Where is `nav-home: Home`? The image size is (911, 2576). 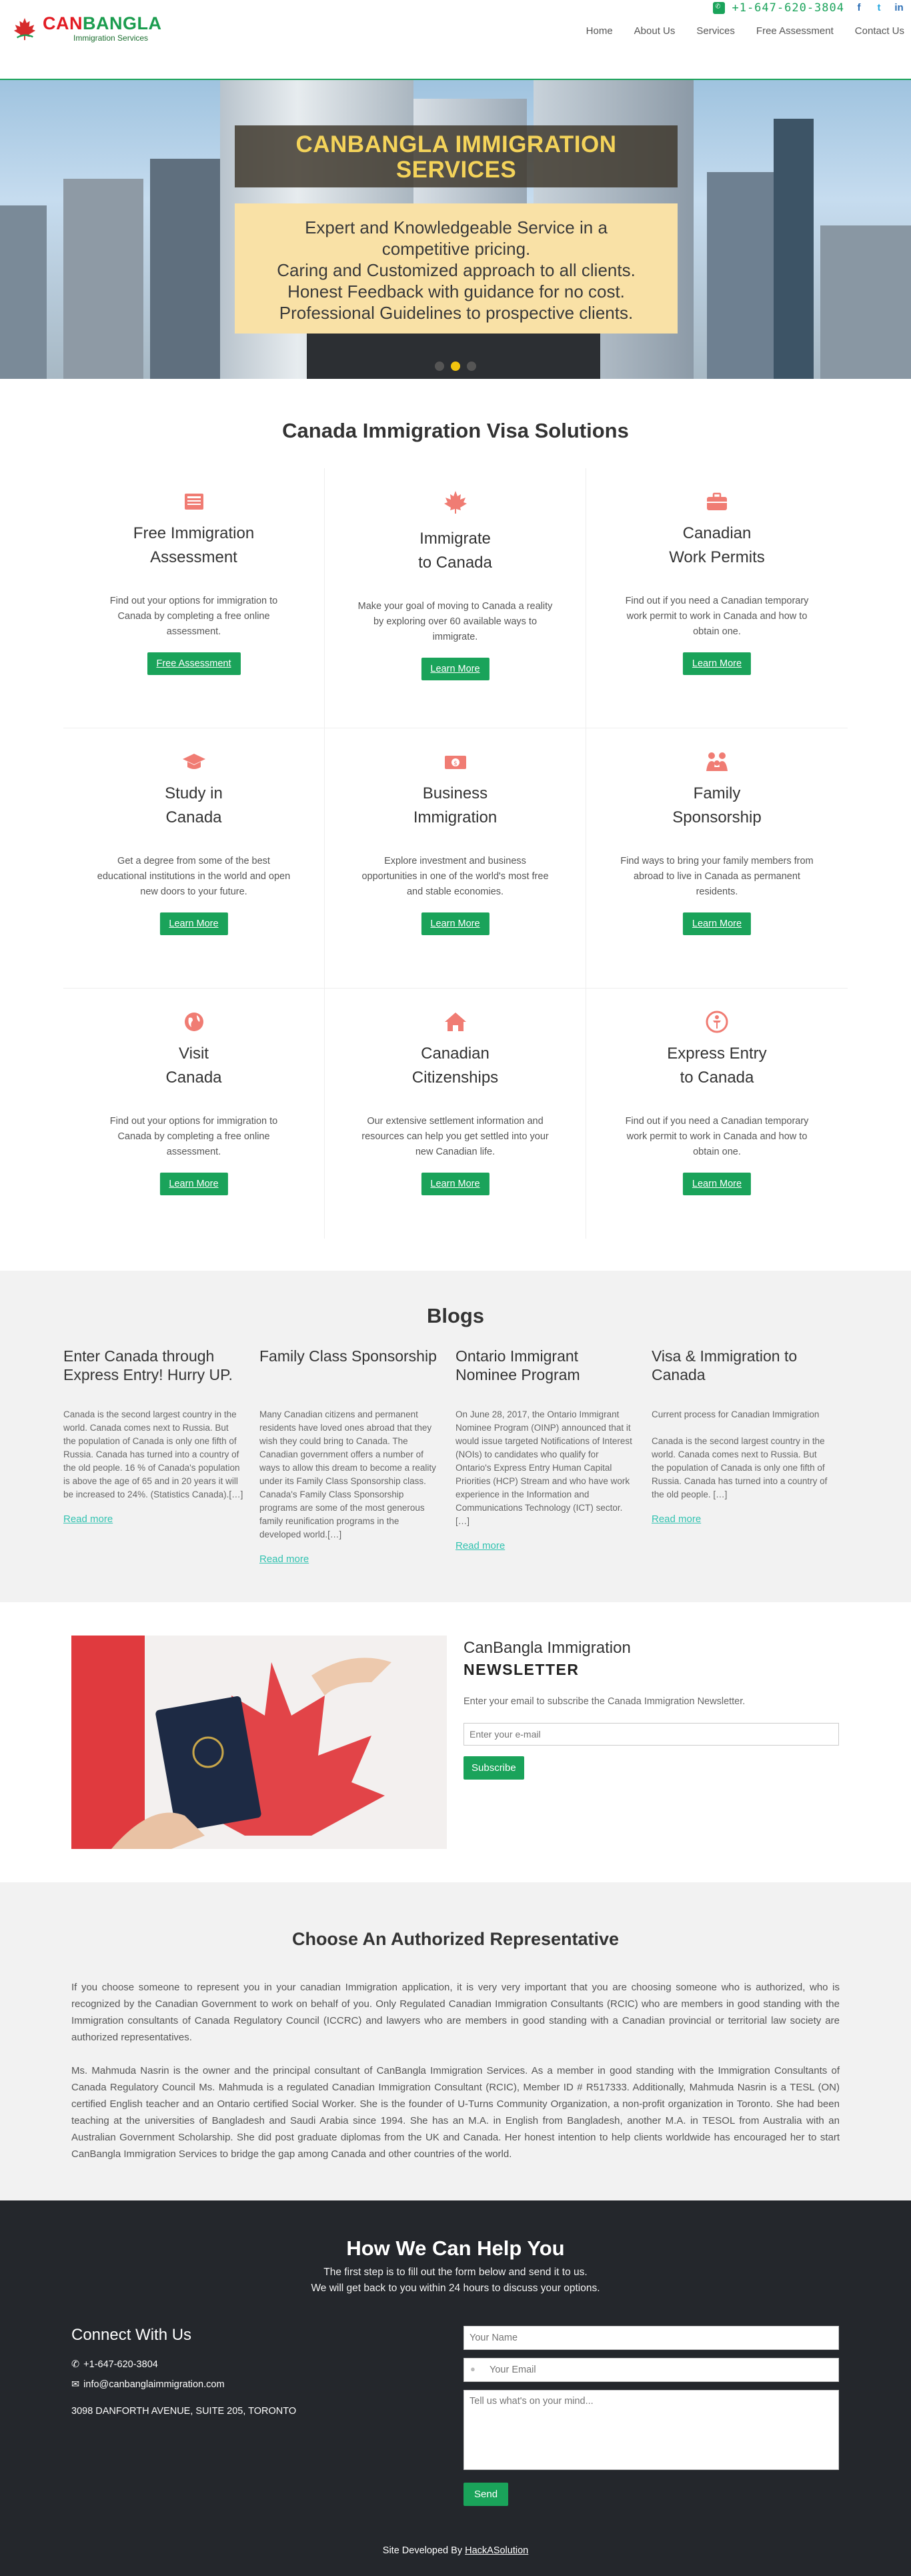
nav-home: Home is located at coordinates (599, 31).